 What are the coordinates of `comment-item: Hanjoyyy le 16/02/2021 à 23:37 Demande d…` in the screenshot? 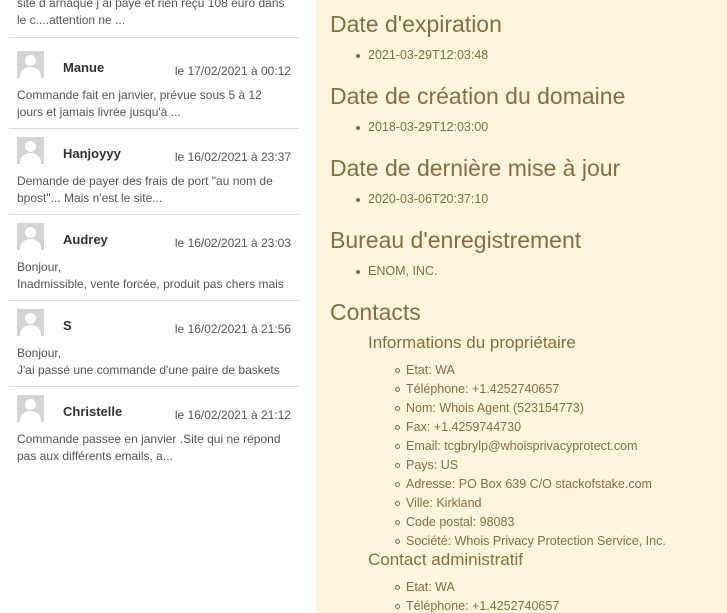 It's located at (154, 172).